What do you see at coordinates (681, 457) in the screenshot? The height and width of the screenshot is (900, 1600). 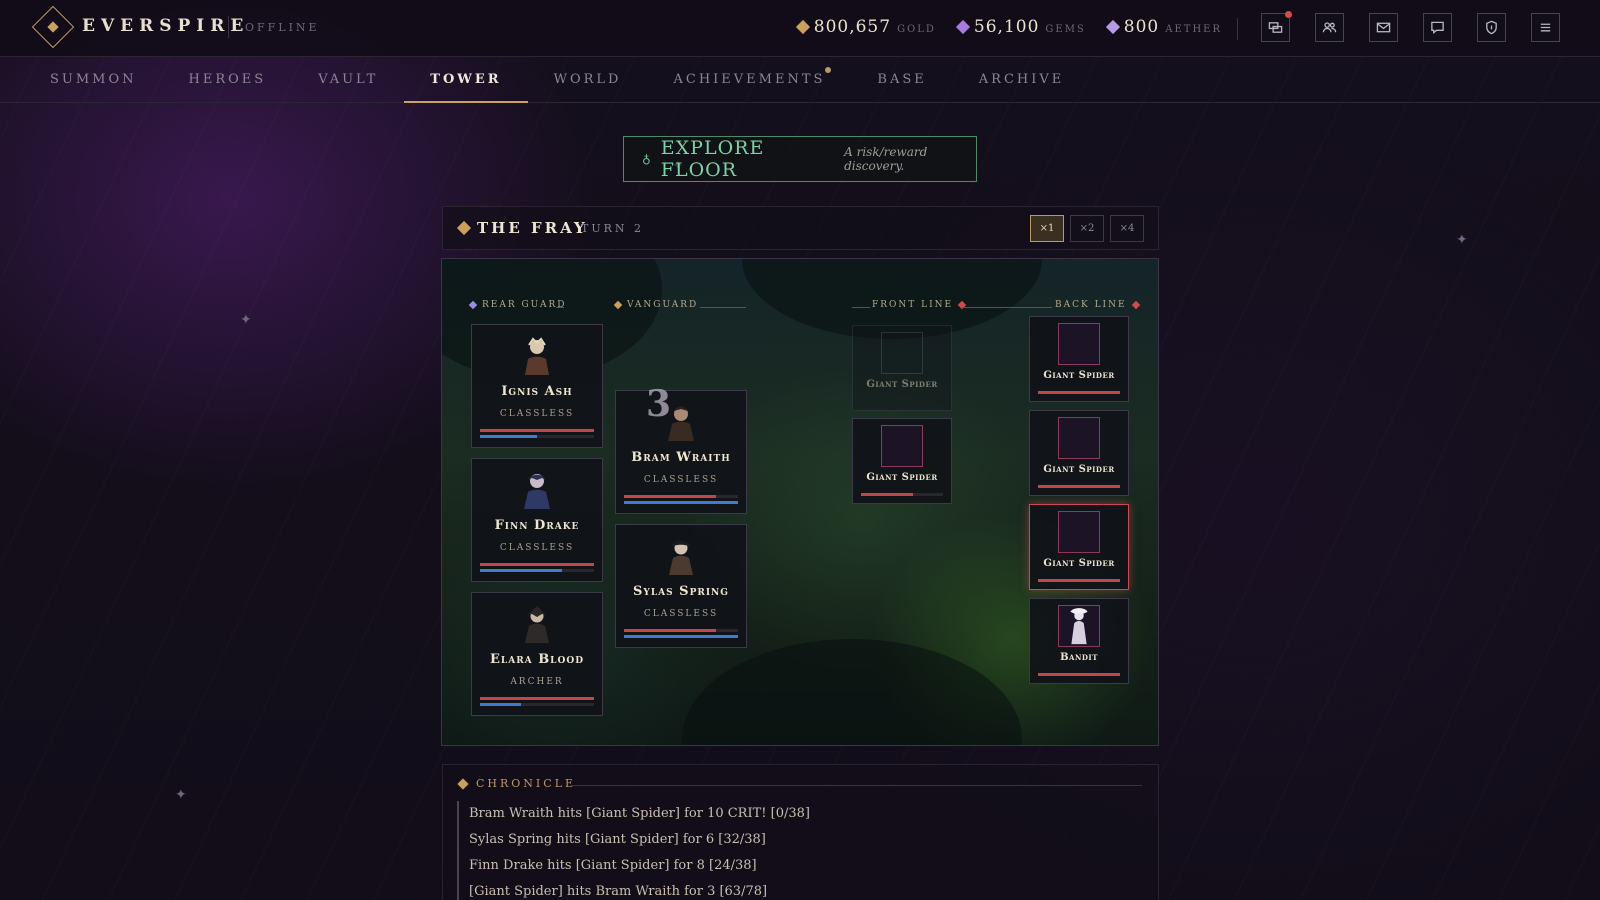 I see `hero-name: Bram Wraith` at bounding box center [681, 457].